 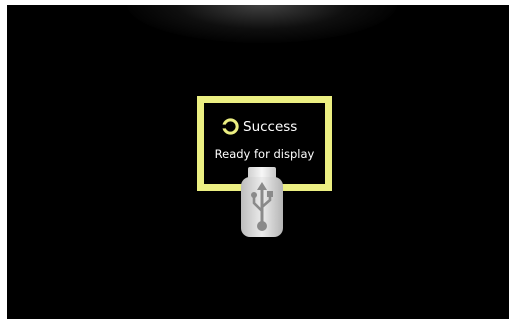 I want to click on status-ring-icon, so click(x=230, y=126).